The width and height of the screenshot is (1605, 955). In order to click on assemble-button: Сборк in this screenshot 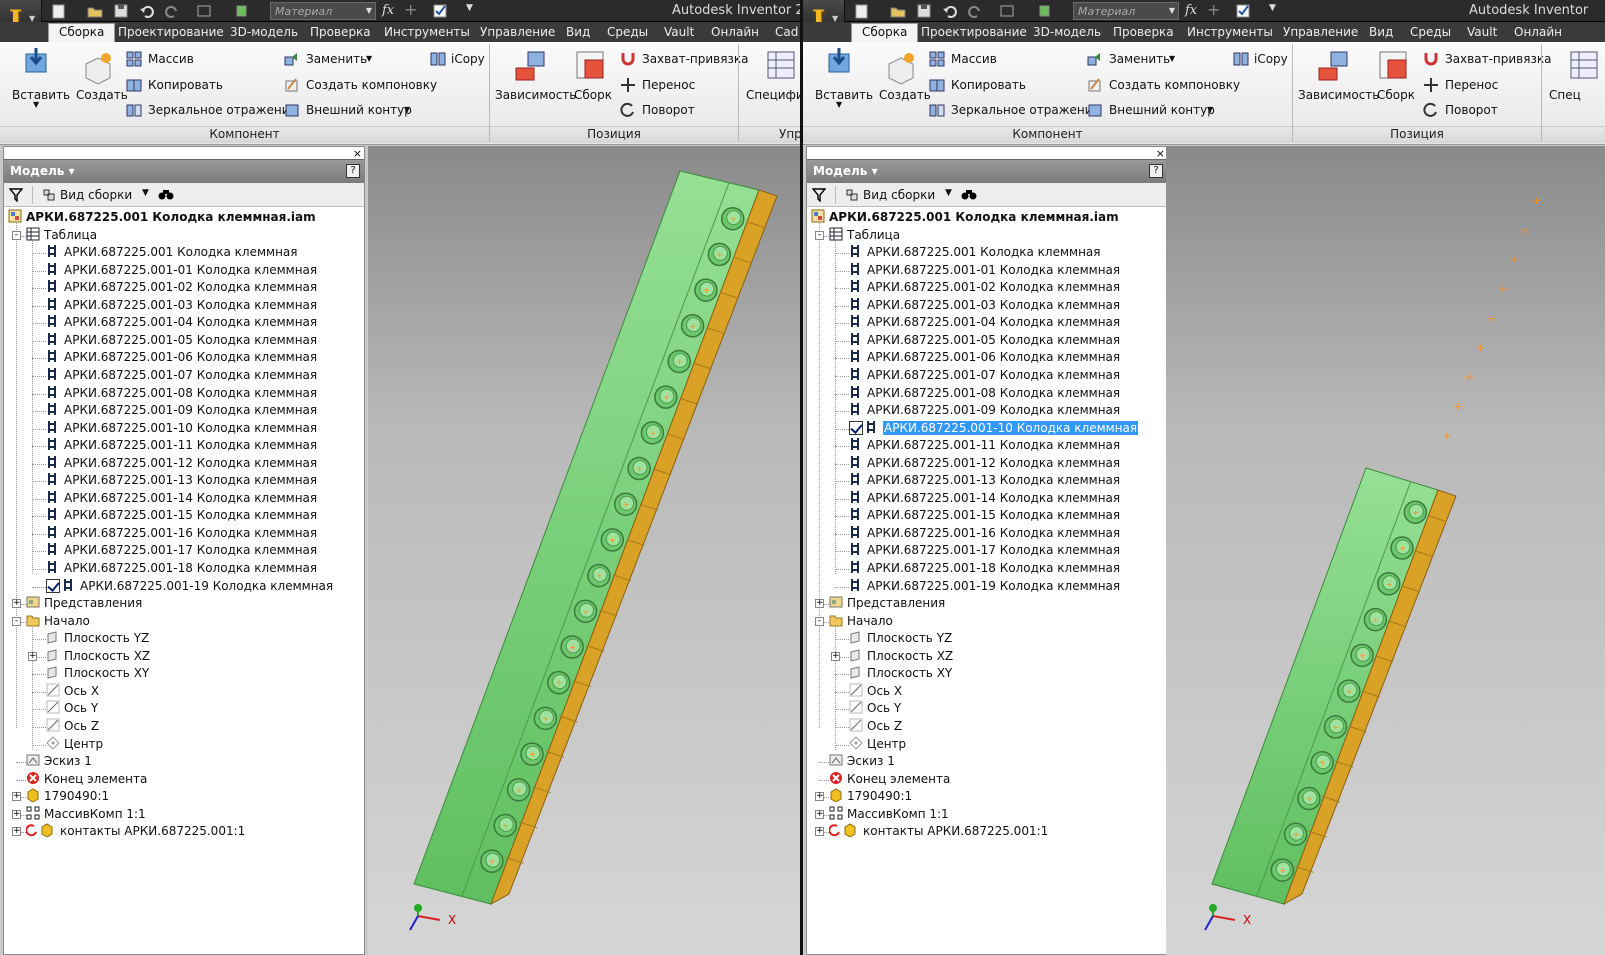, I will do `click(593, 95)`.